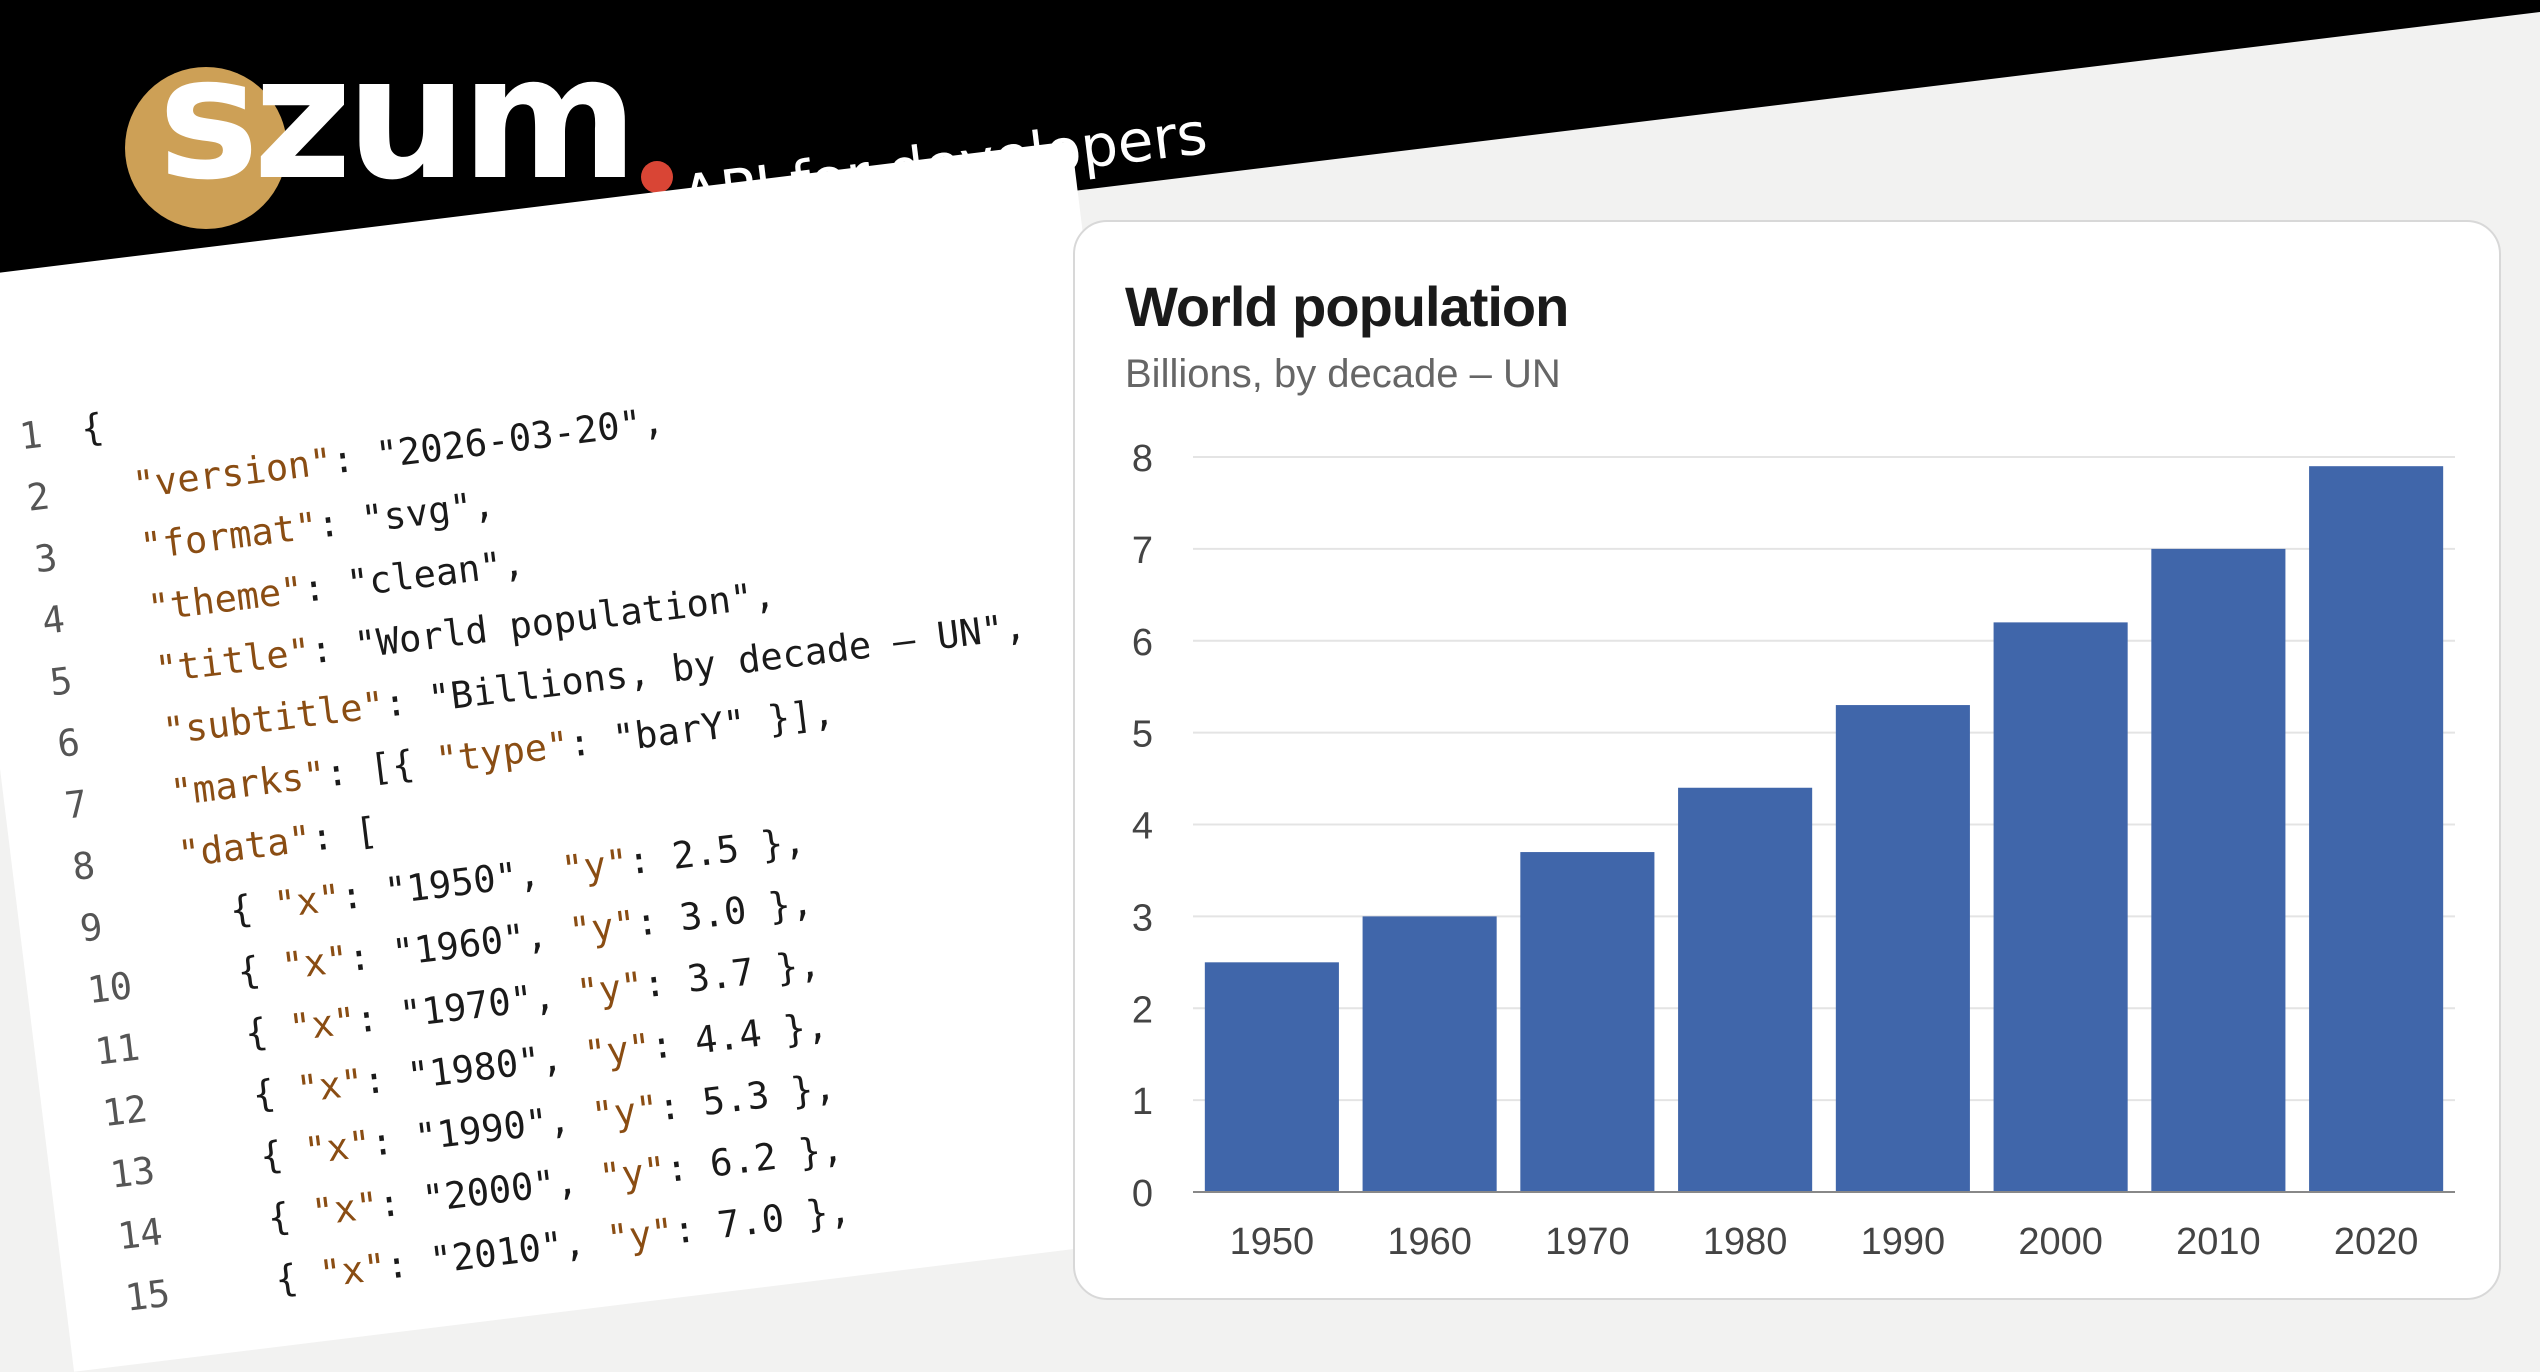 The width and height of the screenshot is (2540, 1372). What do you see at coordinates (31, 435) in the screenshot?
I see `line-number: 1` at bounding box center [31, 435].